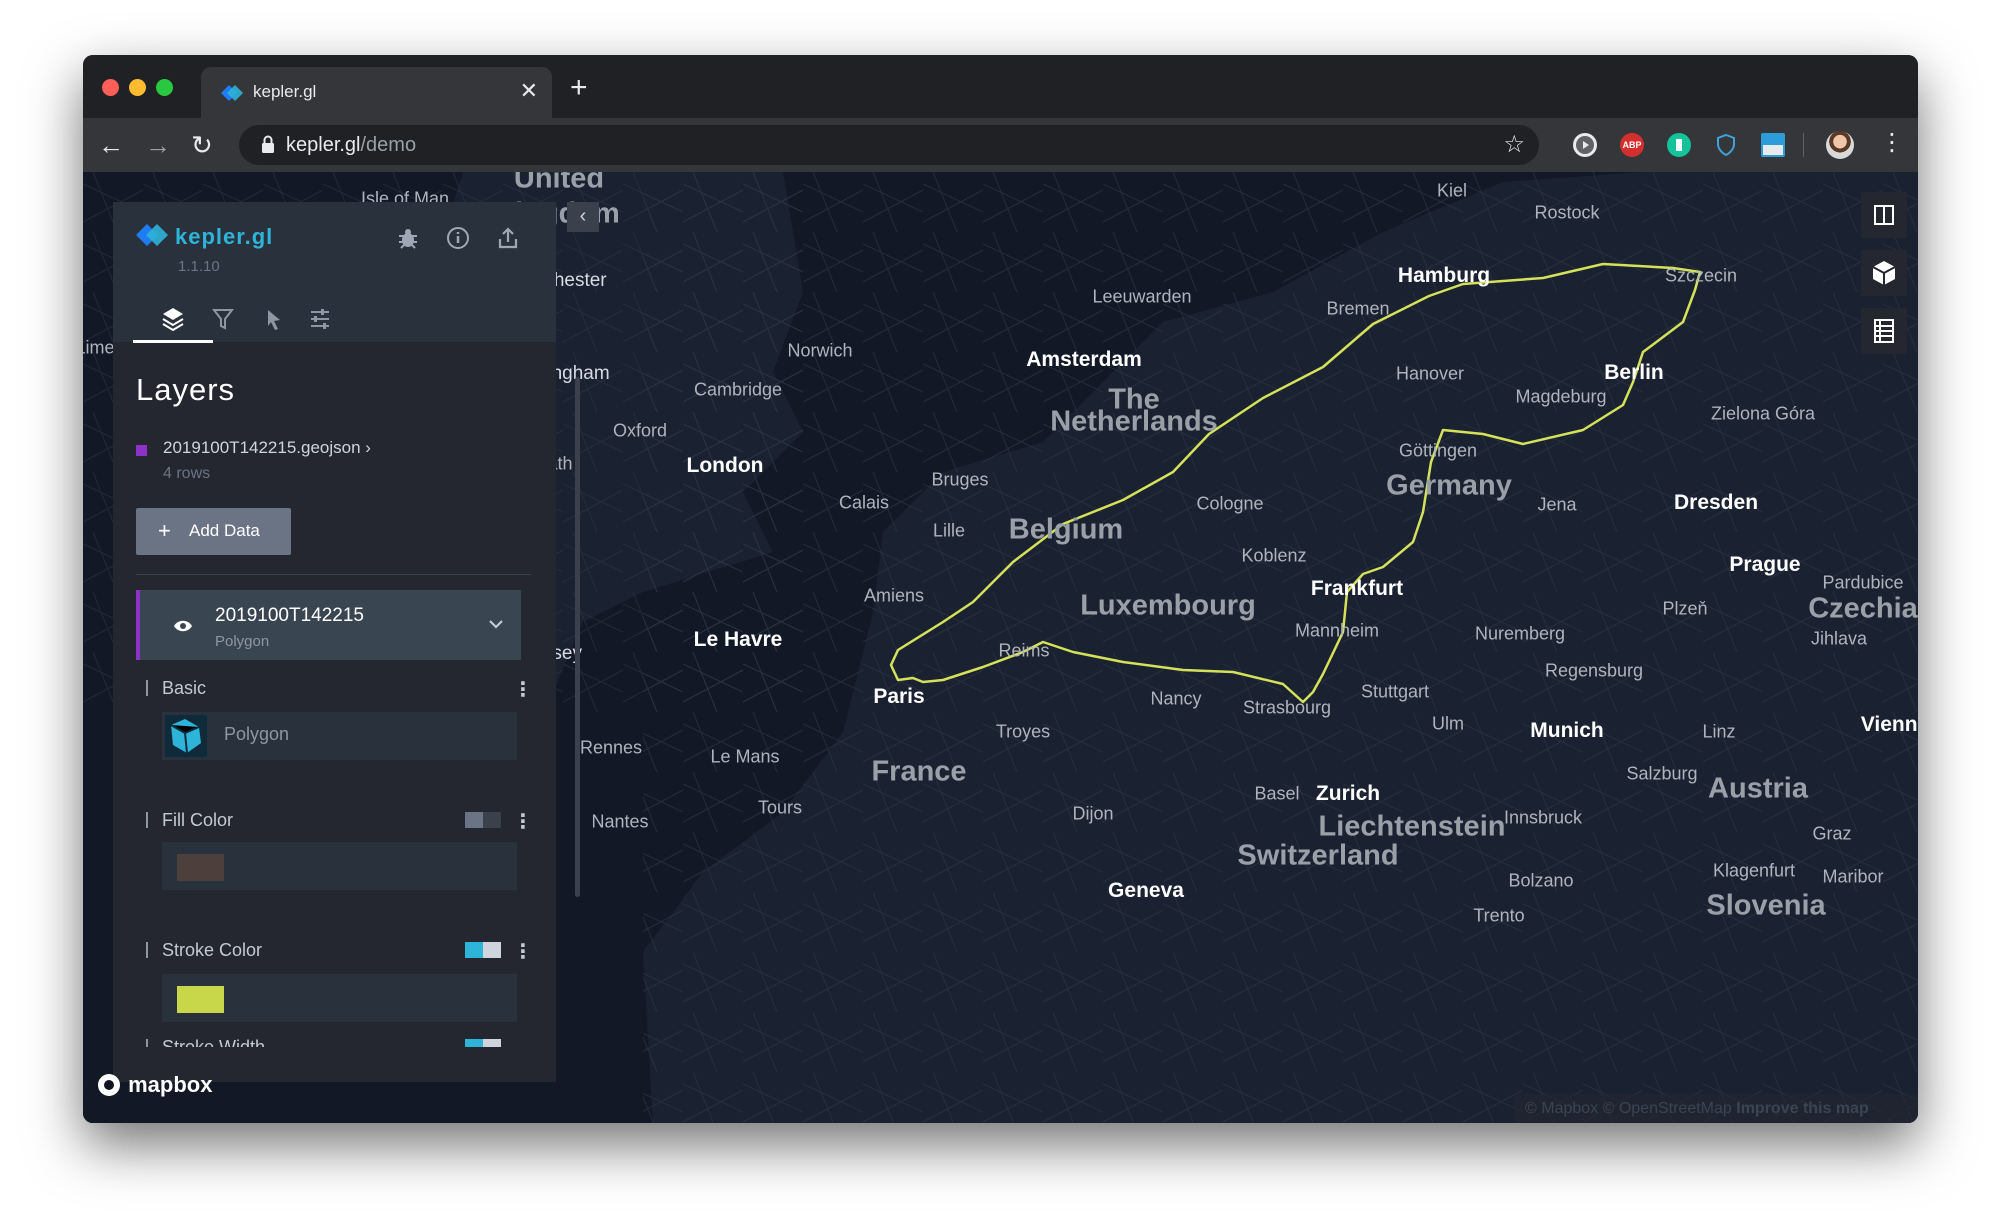  I want to click on map-label: Nantes, so click(620, 821).